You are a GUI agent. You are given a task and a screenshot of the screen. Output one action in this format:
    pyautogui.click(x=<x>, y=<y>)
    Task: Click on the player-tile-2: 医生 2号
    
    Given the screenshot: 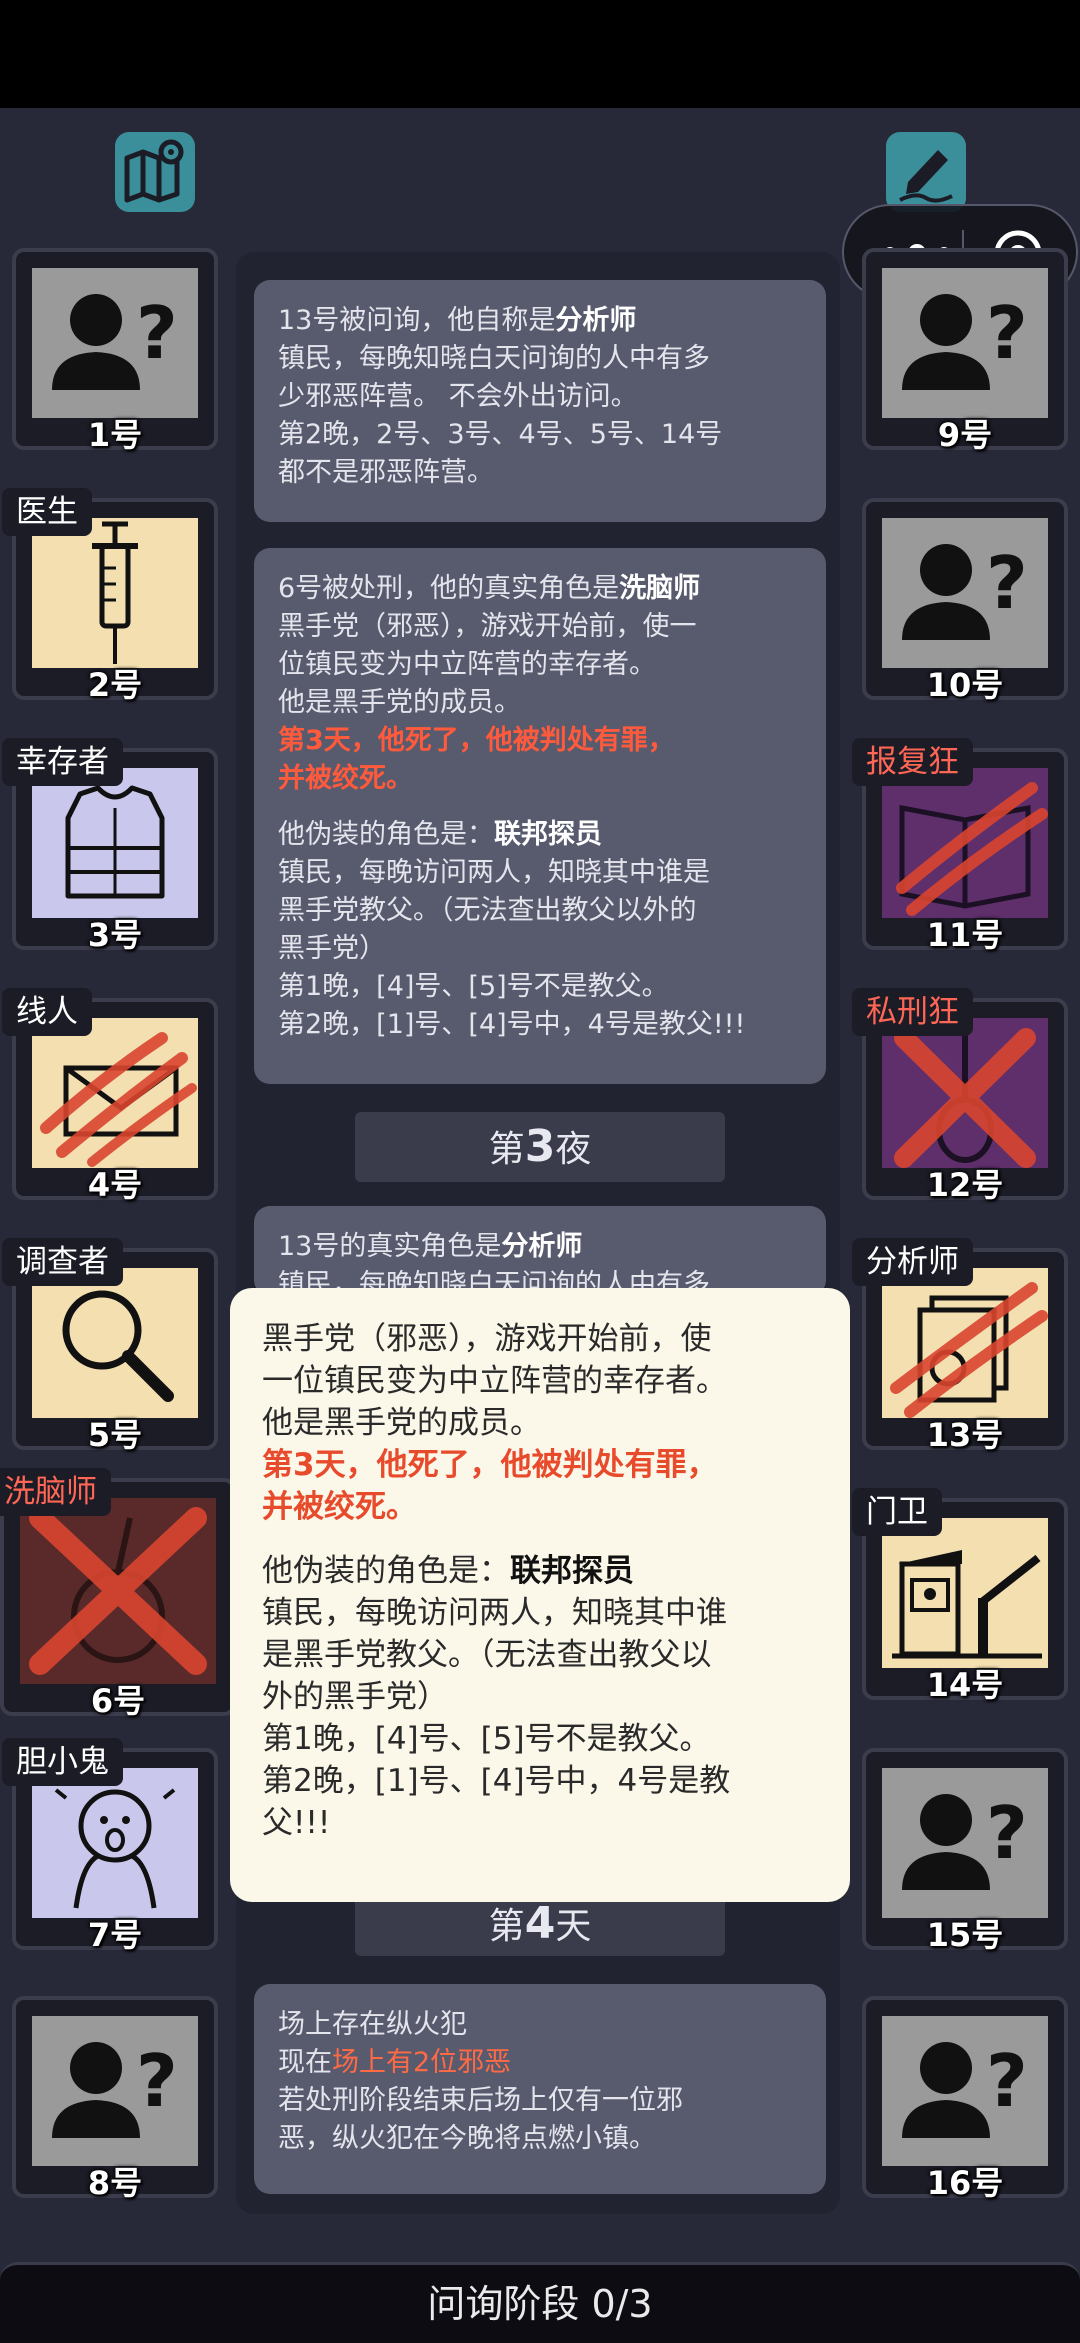 What is the action you would take?
    pyautogui.click(x=110, y=596)
    